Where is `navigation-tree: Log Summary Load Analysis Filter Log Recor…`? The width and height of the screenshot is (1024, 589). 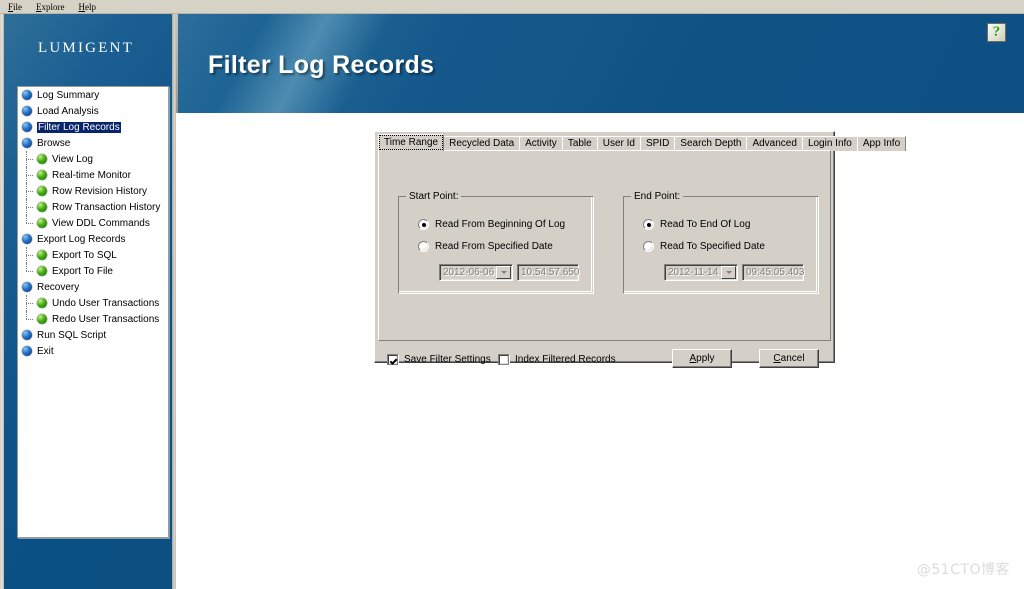
navigation-tree: Log Summary Load Analysis Filter Log Recor… is located at coordinates (93, 312).